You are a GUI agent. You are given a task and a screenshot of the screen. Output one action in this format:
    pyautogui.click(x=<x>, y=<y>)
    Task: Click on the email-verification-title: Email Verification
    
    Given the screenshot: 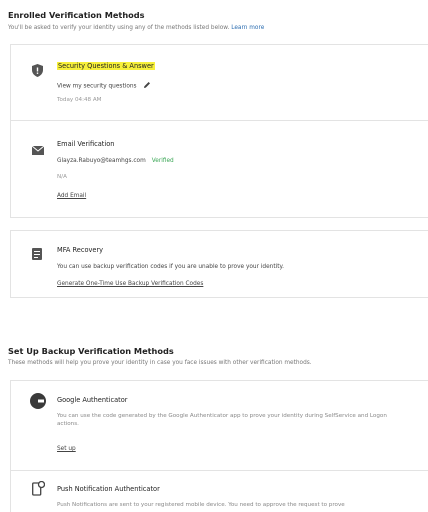 What is the action you would take?
    pyautogui.click(x=86, y=144)
    